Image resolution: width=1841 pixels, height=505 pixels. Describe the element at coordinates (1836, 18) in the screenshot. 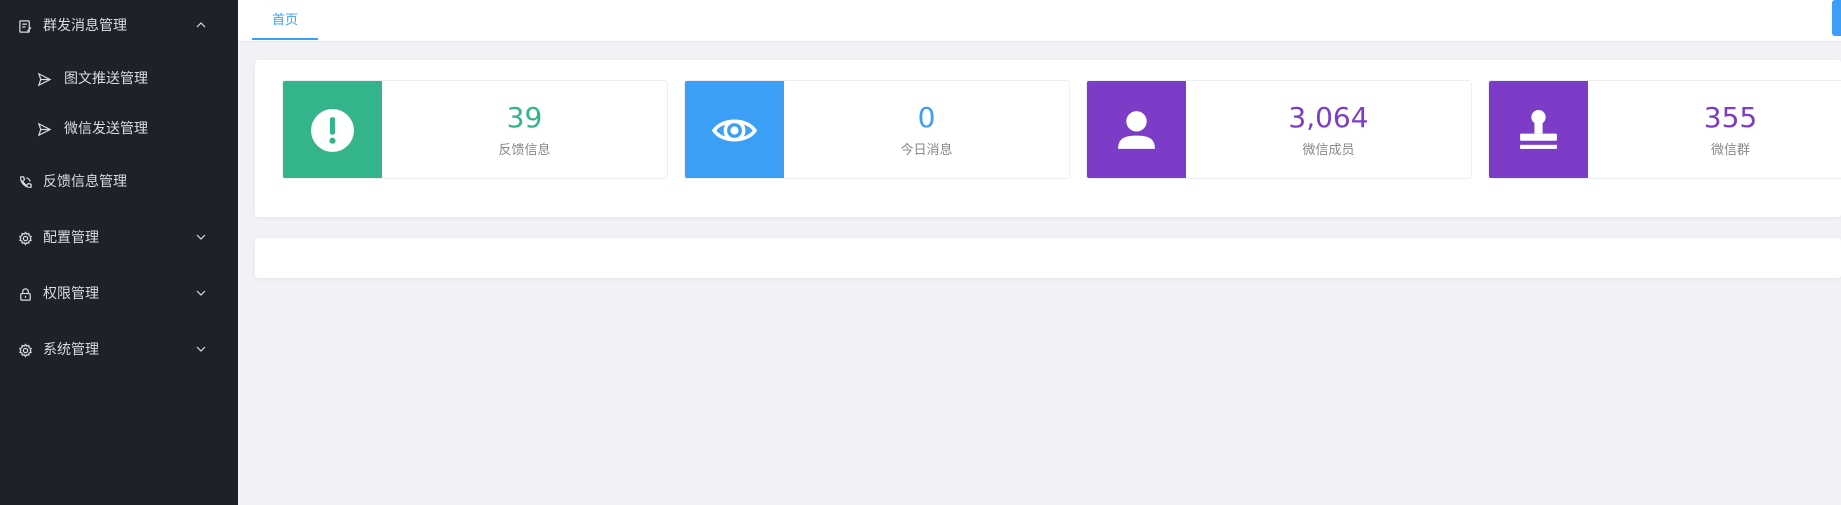

I see `header-action-button` at that location.